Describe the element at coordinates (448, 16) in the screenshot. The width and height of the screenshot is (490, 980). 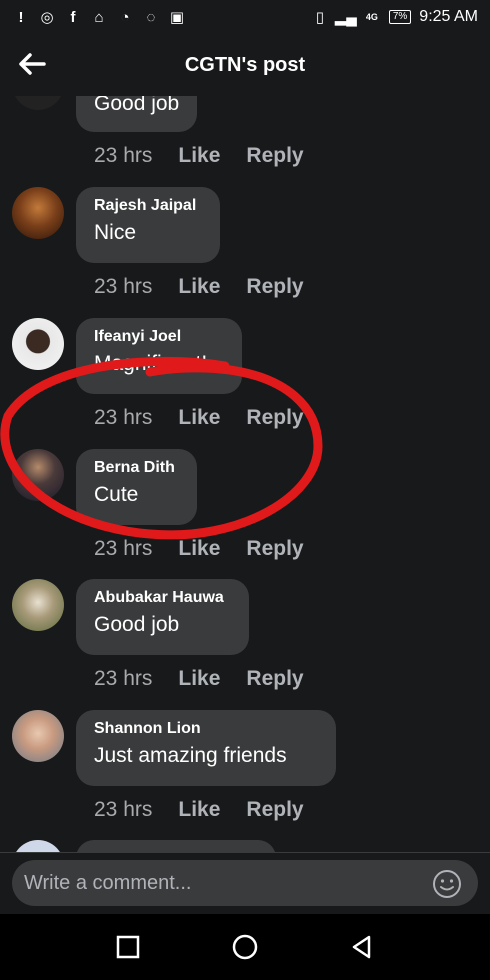
I see `clock: 9:25 AM` at that location.